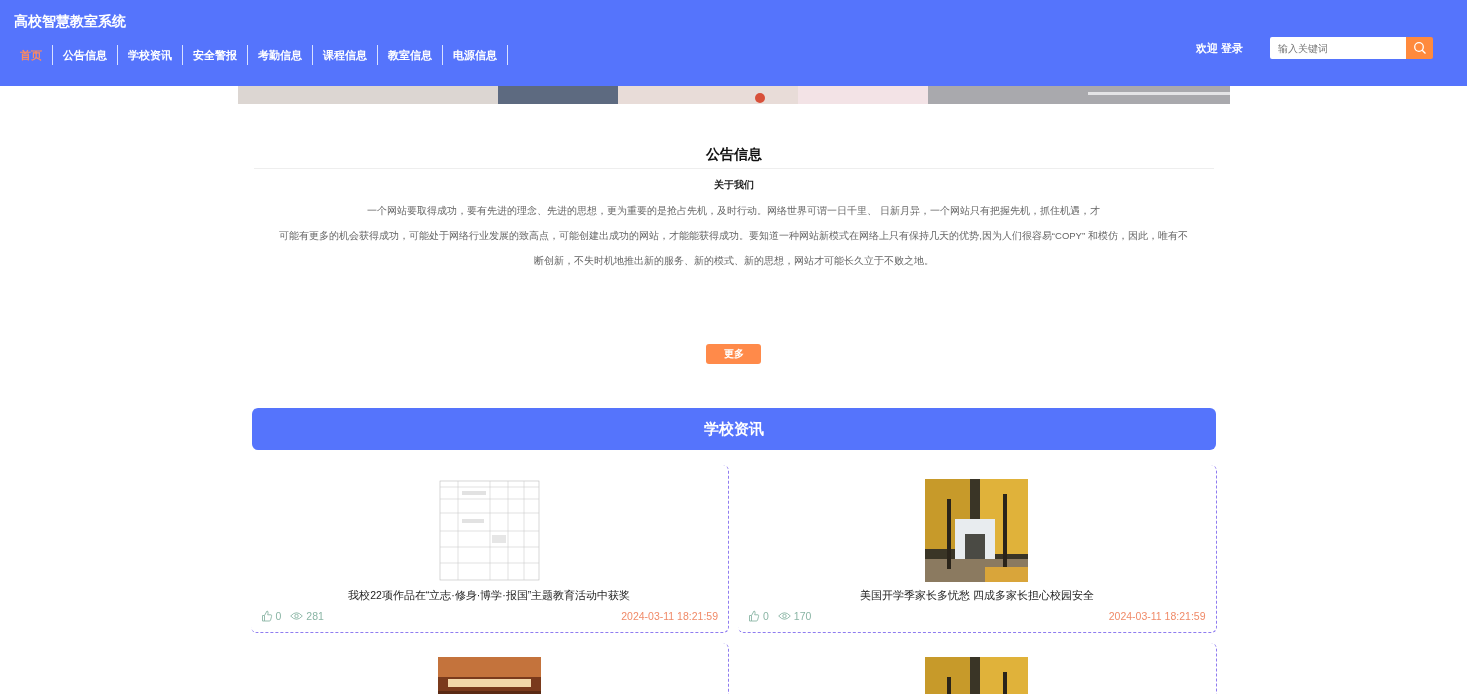 The width and height of the screenshot is (1467, 694). What do you see at coordinates (733, 429) in the screenshot?
I see `section-header: 学校资讯` at bounding box center [733, 429].